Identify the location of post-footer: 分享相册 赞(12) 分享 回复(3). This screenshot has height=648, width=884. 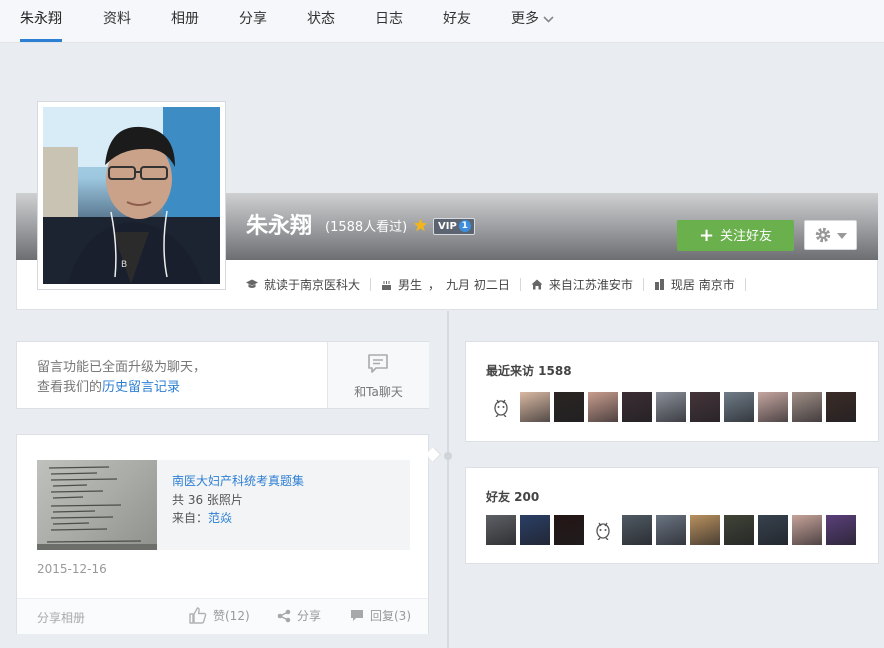
(222, 616).